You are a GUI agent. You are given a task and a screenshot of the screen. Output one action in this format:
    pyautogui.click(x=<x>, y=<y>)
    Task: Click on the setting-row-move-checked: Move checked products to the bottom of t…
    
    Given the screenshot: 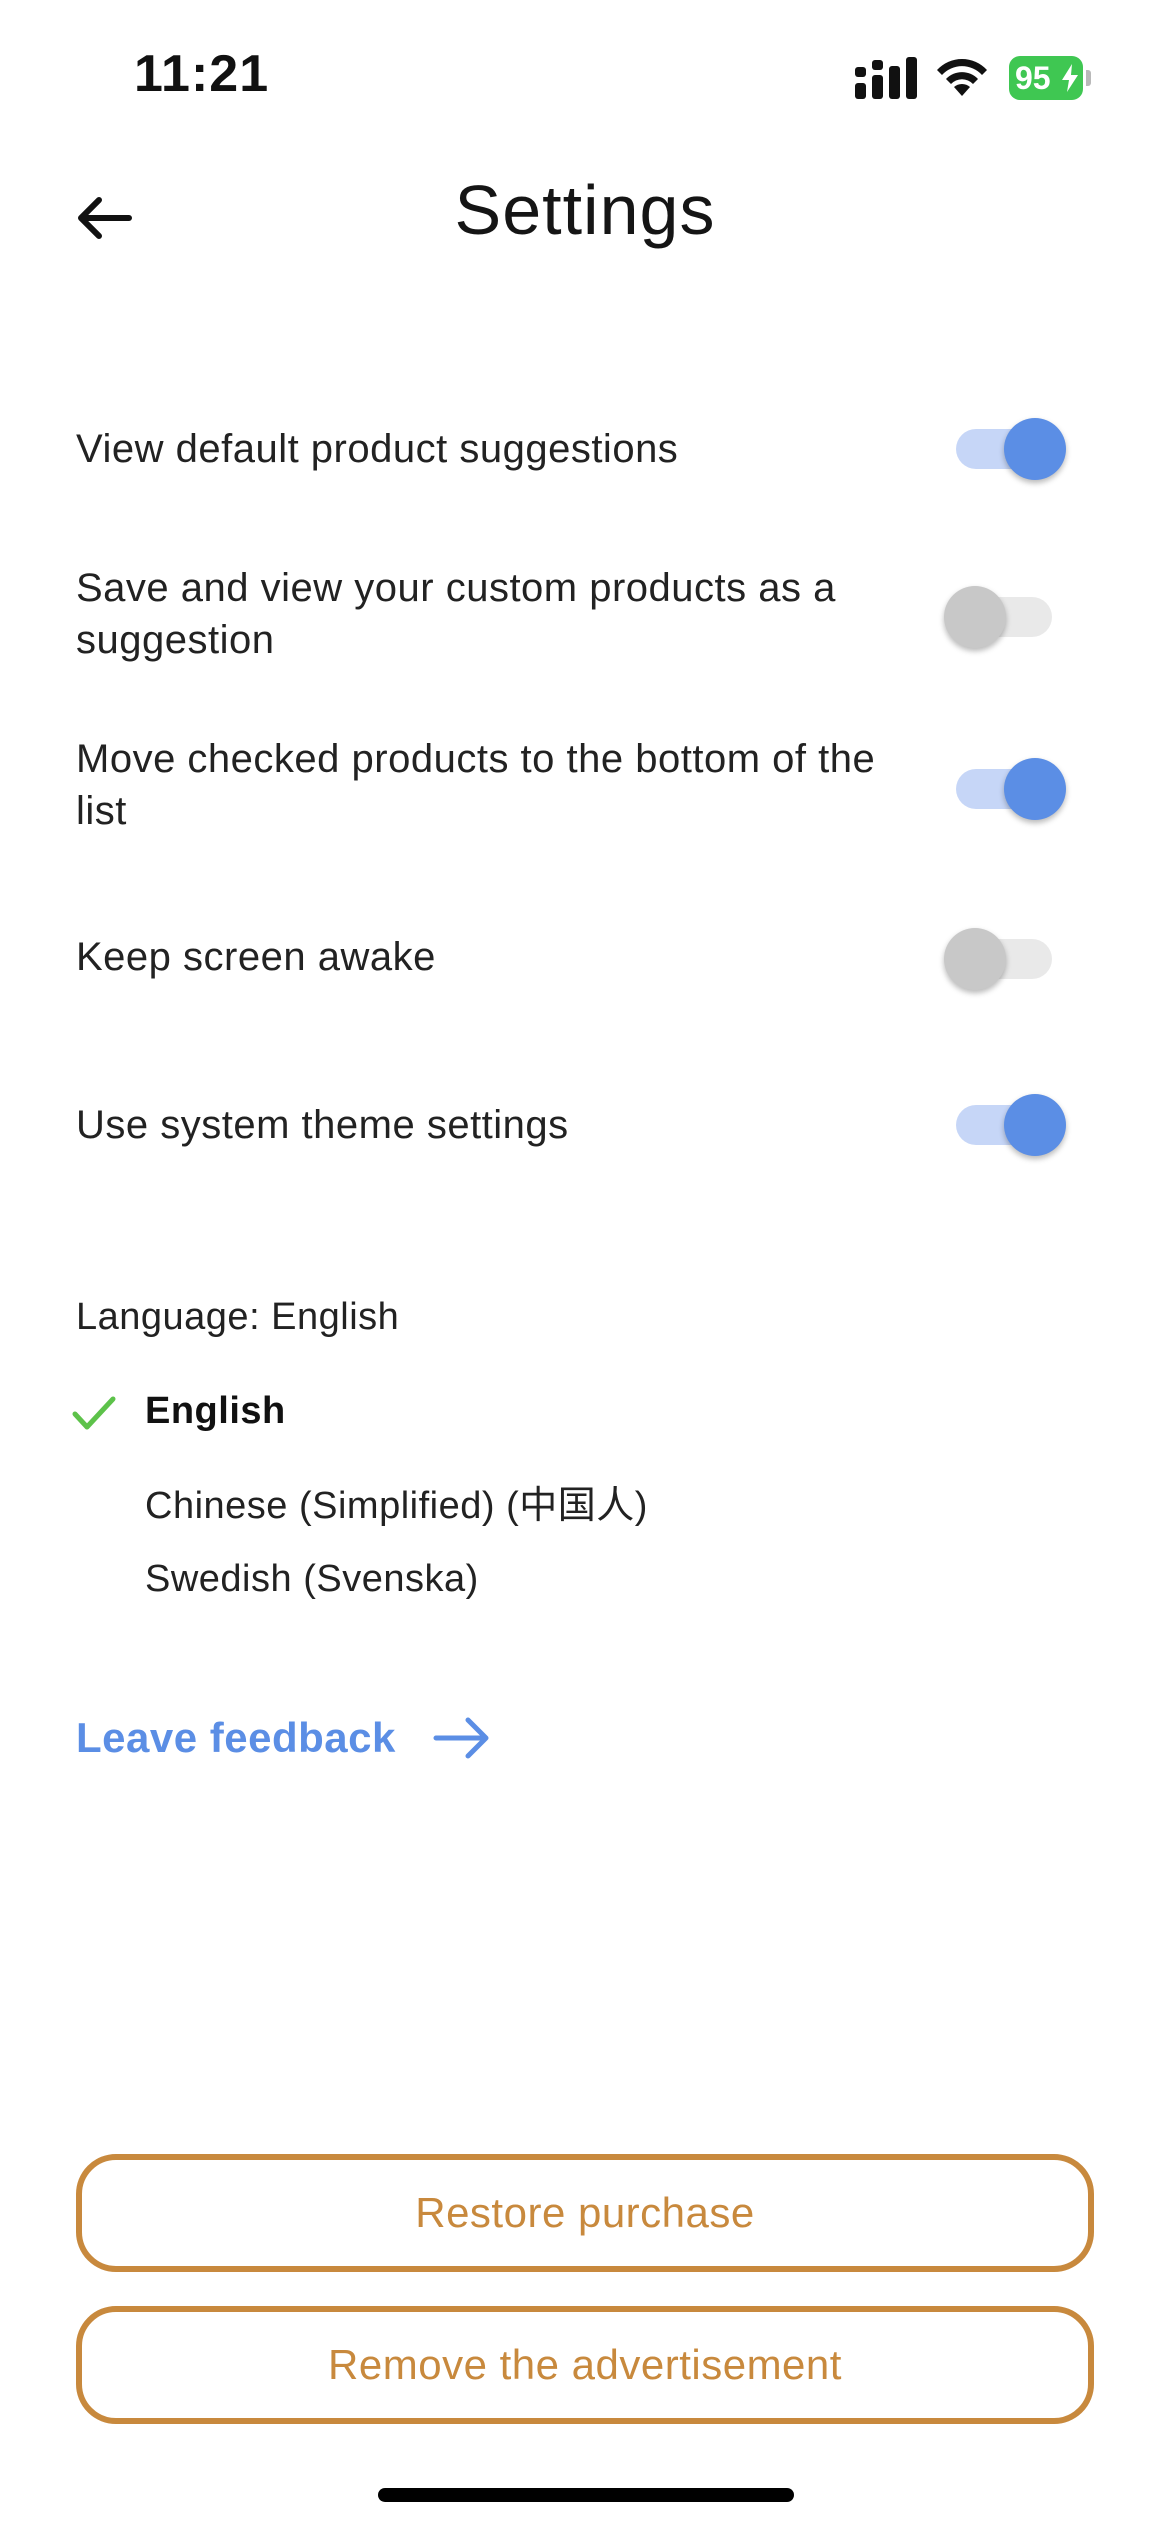 What is the action you would take?
    pyautogui.click(x=576, y=788)
    